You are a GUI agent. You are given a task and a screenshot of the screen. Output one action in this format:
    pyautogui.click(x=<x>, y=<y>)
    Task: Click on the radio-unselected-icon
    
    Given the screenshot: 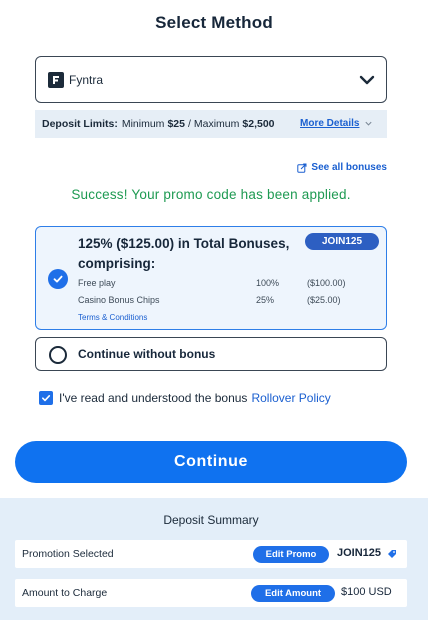 What is the action you would take?
    pyautogui.click(x=58, y=355)
    